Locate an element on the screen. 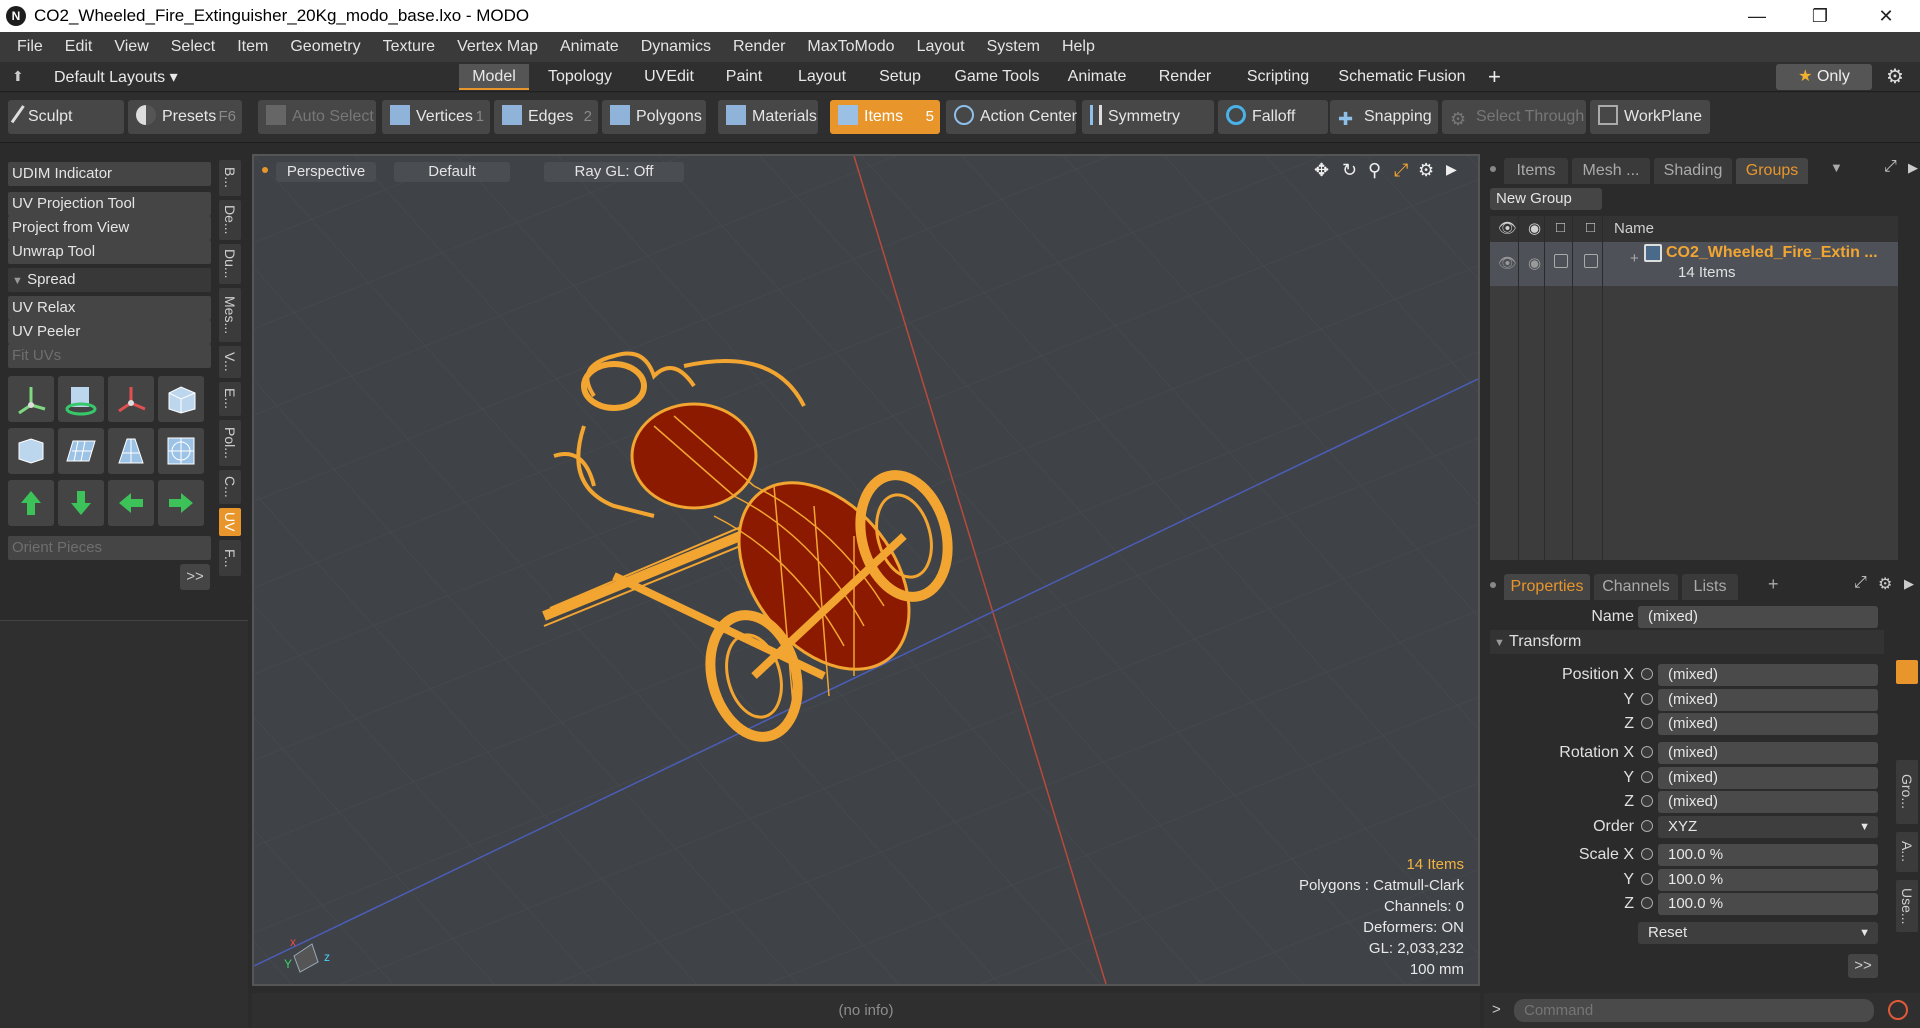 Image resolution: width=1920 pixels, height=1028 pixels. unwrap-tool-button: Unwrap Tool is located at coordinates (109, 252).